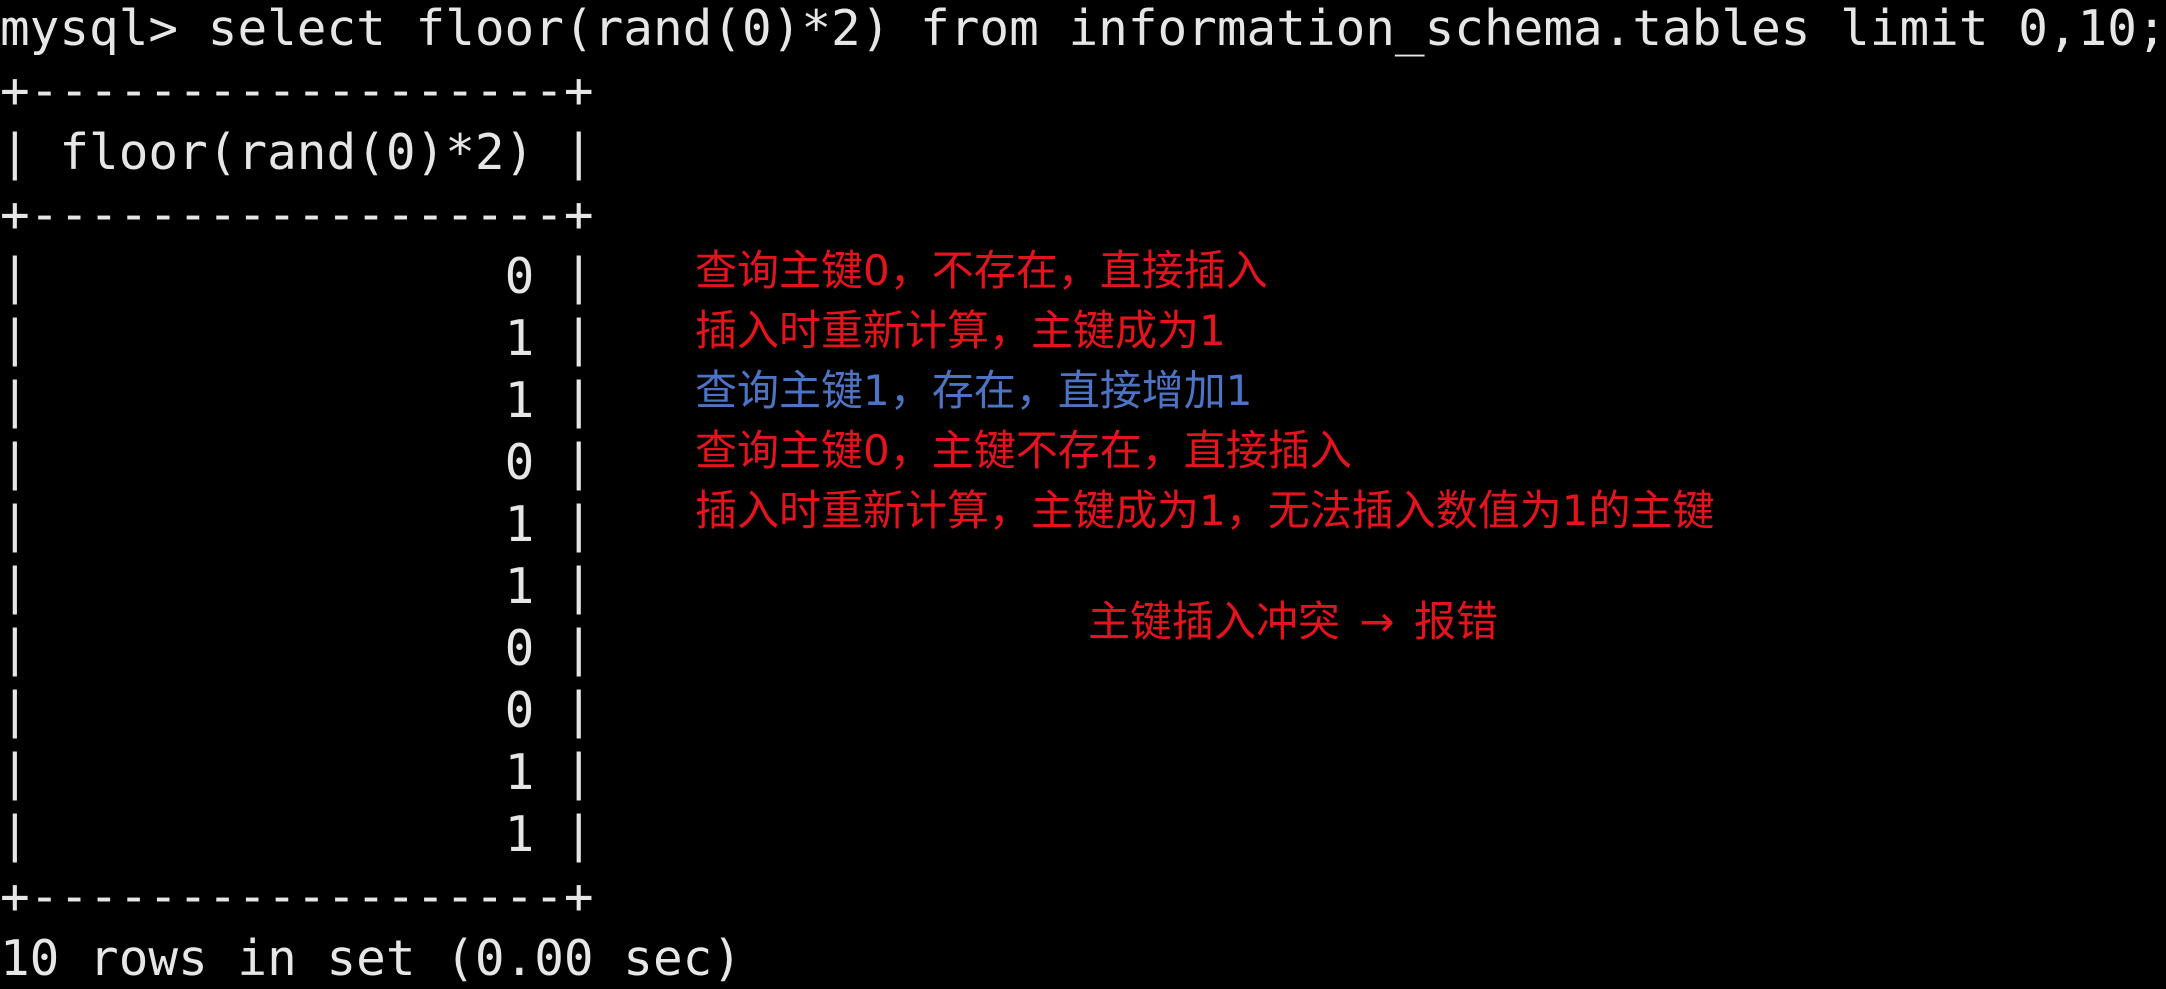  I want to click on note-2: 插入时重新计算，主键成为1, so click(960, 330).